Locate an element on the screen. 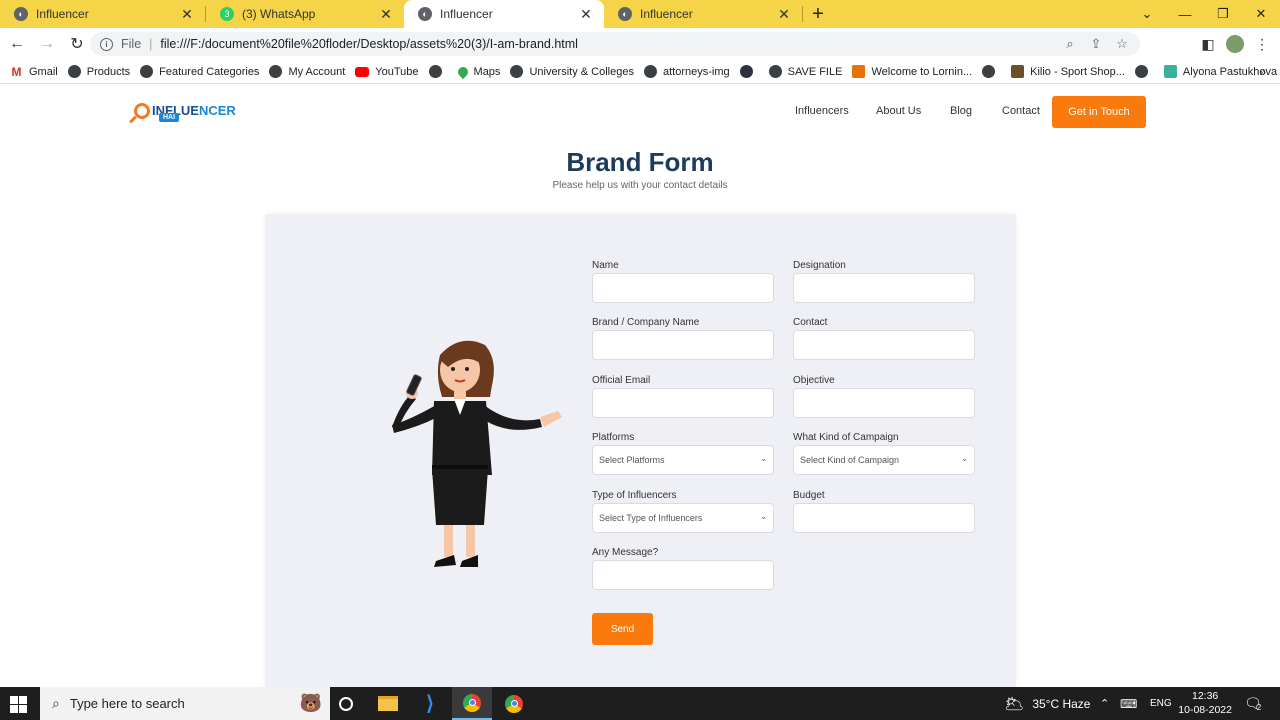  campaign-select: Select Kind of Campaign ⌄ is located at coordinates (884, 460).